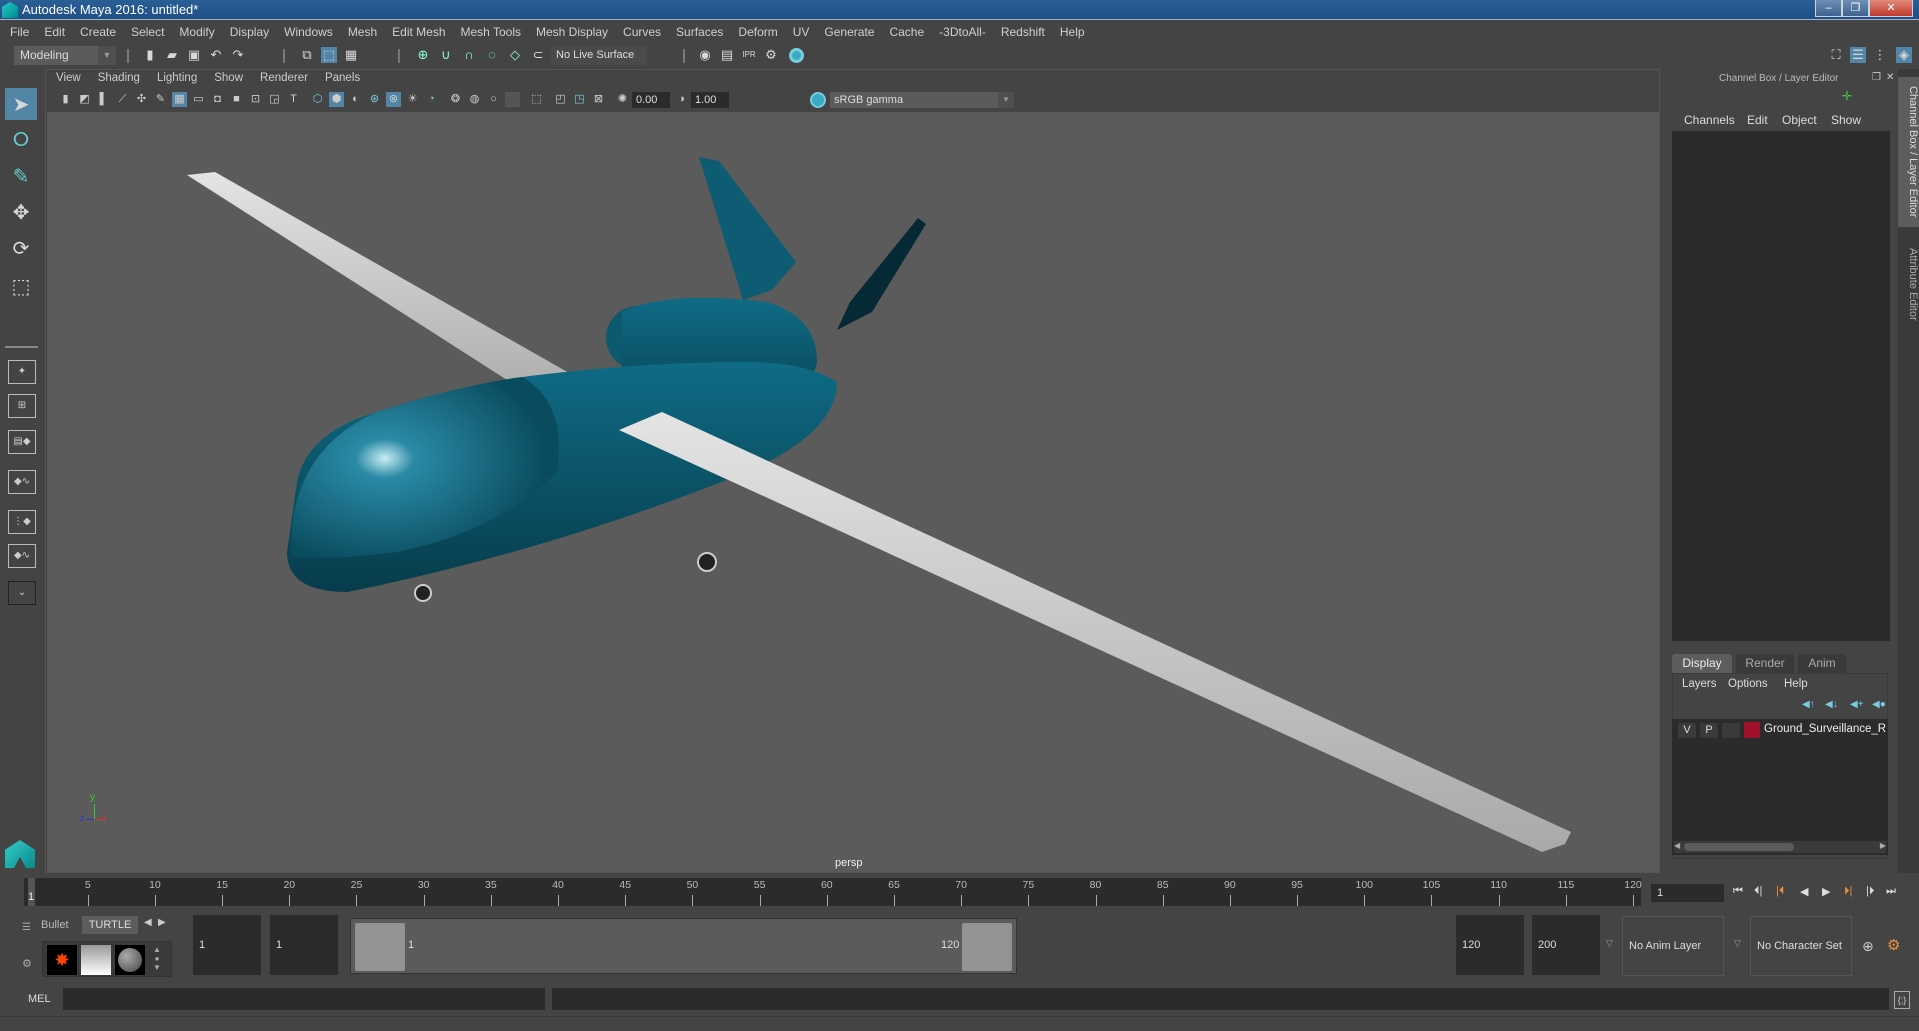 This screenshot has width=1919, height=1031. I want to click on gamma-icon: ◑, so click(681, 99).